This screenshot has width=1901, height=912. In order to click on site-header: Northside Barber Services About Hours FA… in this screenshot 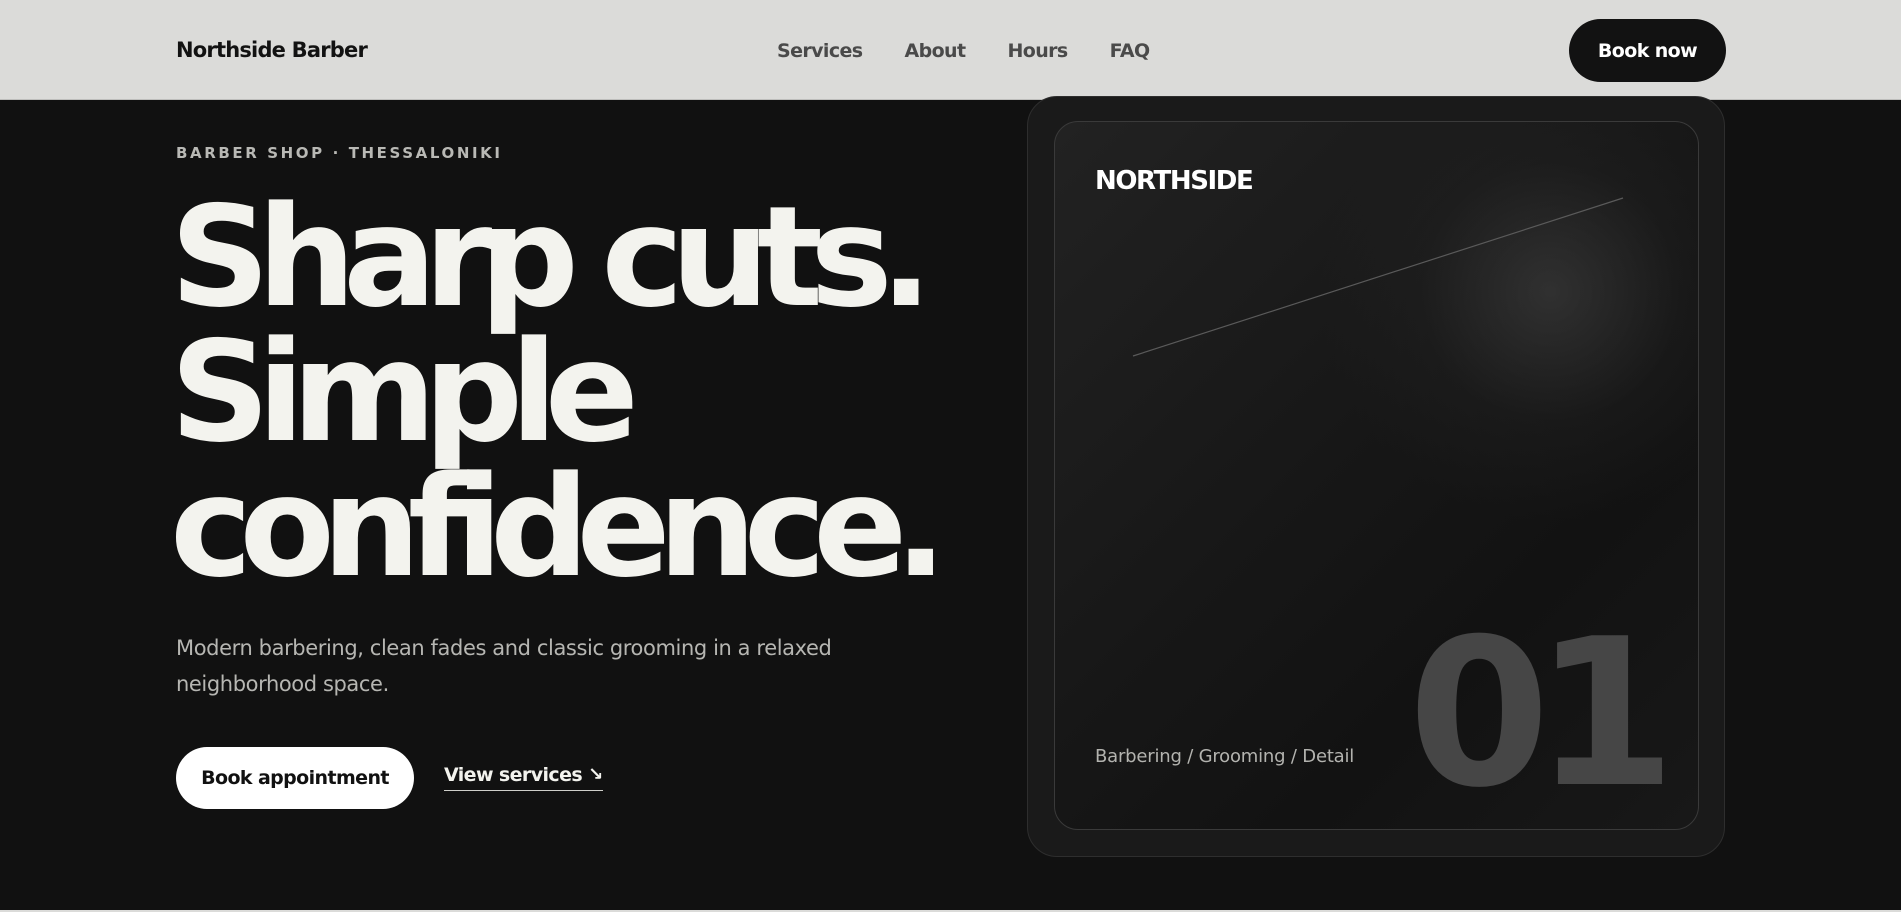, I will do `click(950, 50)`.